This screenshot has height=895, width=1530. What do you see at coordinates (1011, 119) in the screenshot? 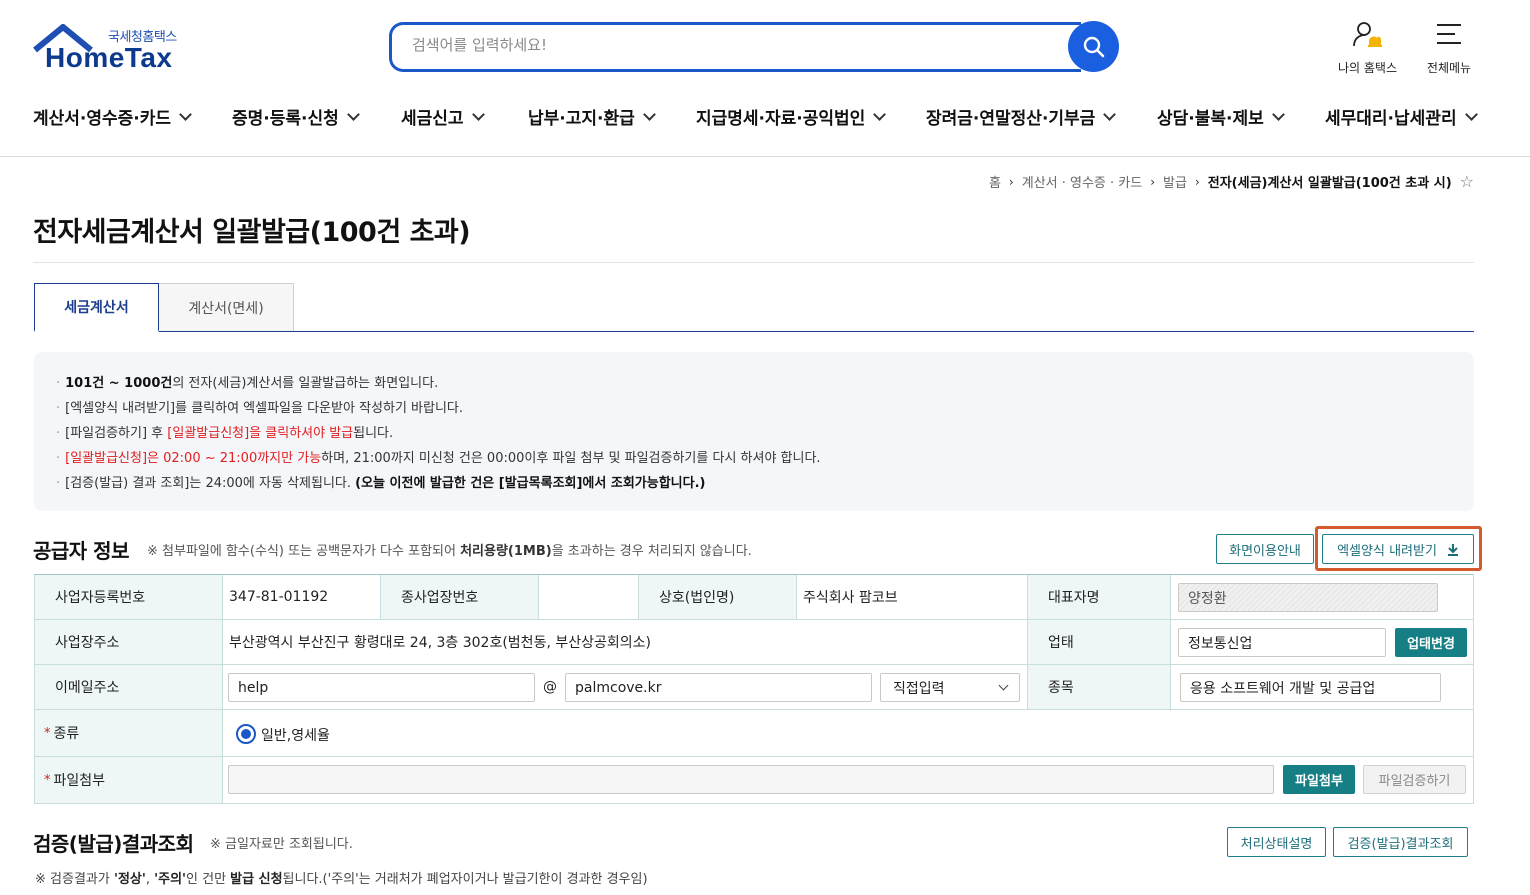
I see `gnb-label: 장려금·연말정산·기부금` at bounding box center [1011, 119].